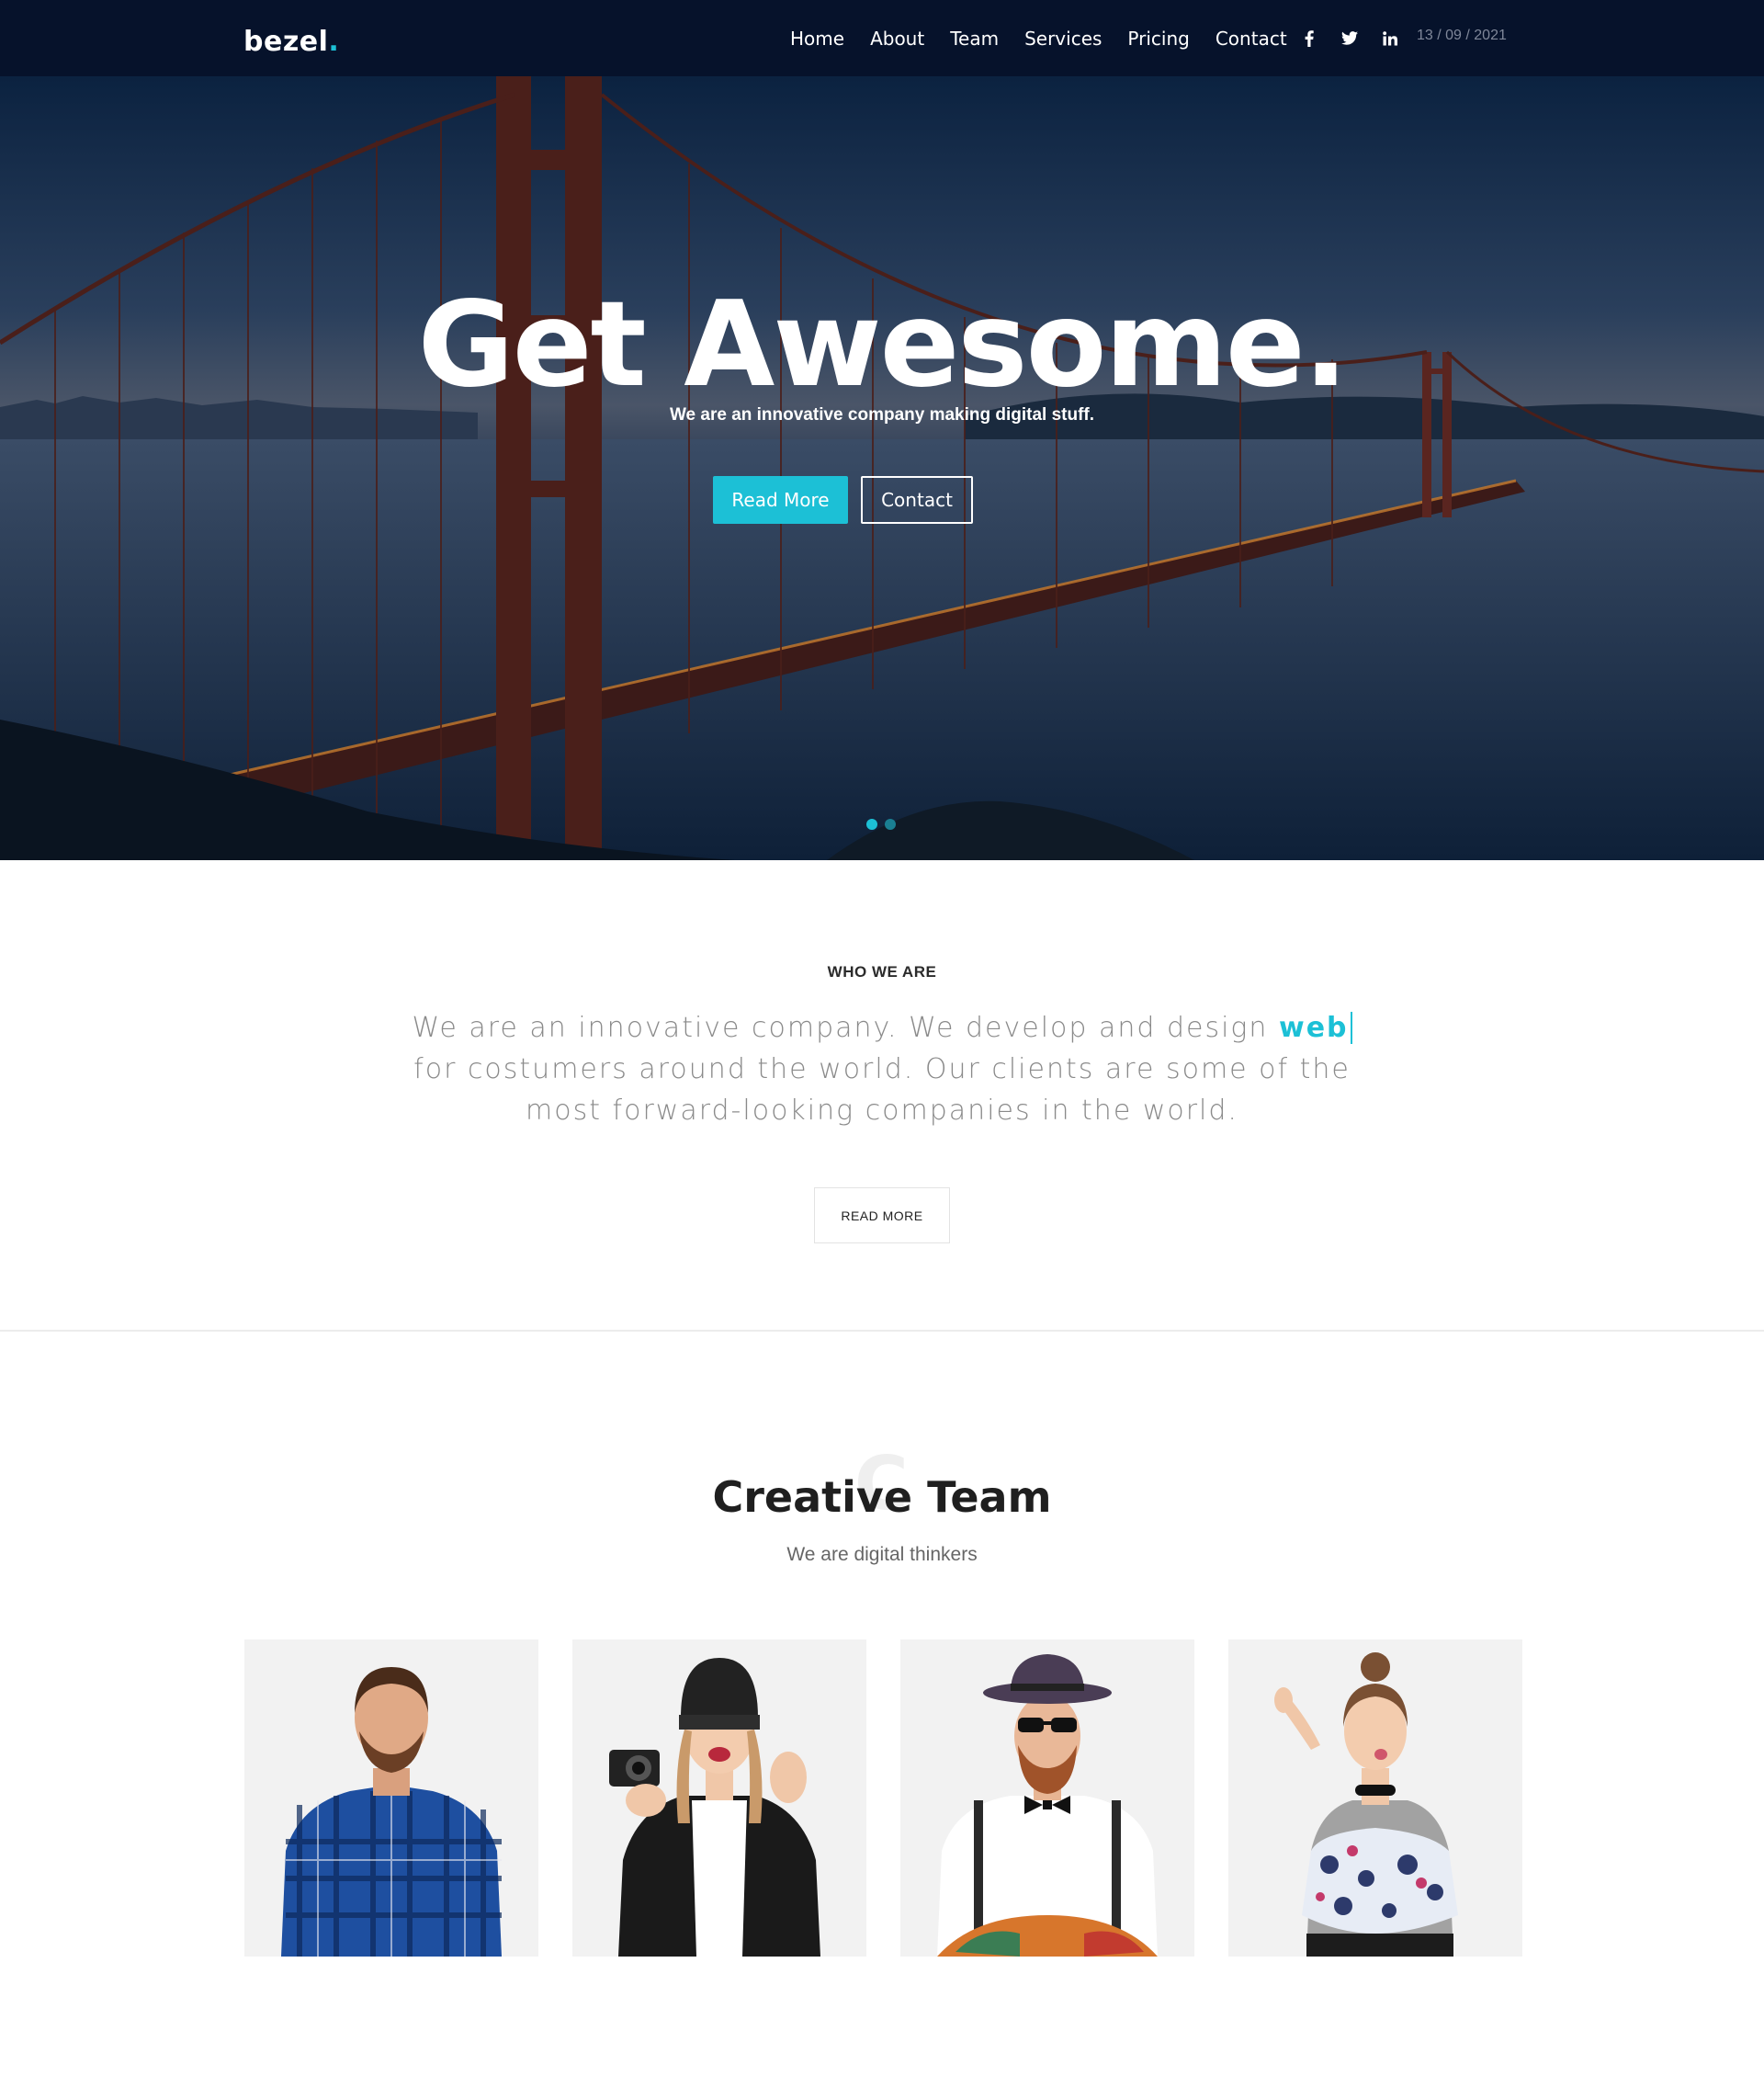 The width and height of the screenshot is (1764, 2076). What do you see at coordinates (974, 39) in the screenshot?
I see `nav-link-team: Team` at bounding box center [974, 39].